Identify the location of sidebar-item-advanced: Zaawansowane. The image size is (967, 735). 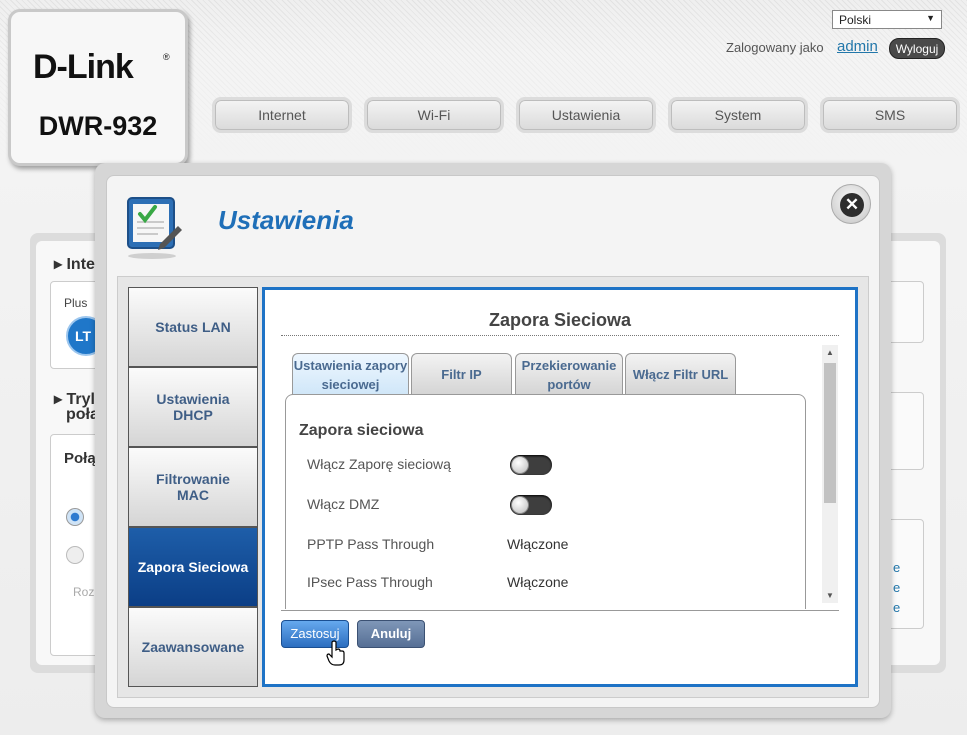
(193, 647).